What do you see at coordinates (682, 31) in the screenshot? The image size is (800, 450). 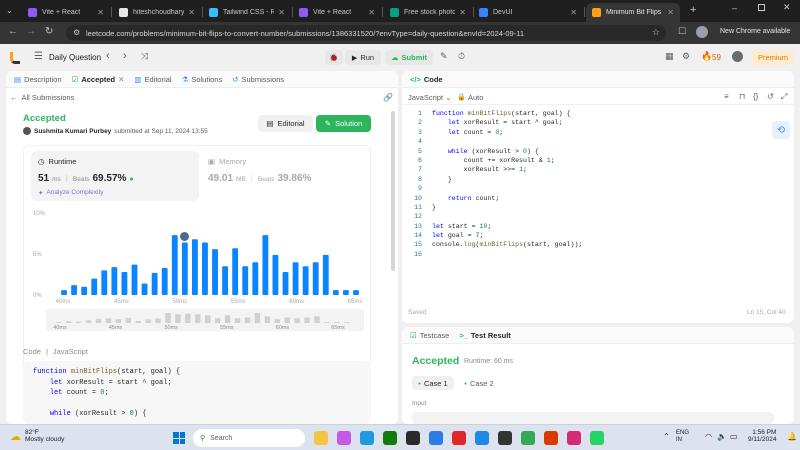 I see `extensions-icon: ☐` at bounding box center [682, 31].